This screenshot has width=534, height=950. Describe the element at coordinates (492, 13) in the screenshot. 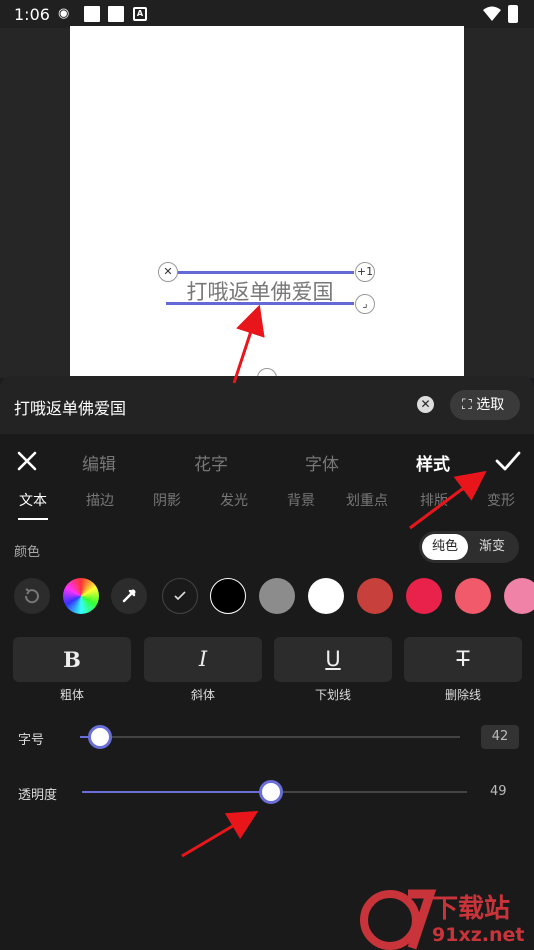

I see `wifi-icon` at that location.